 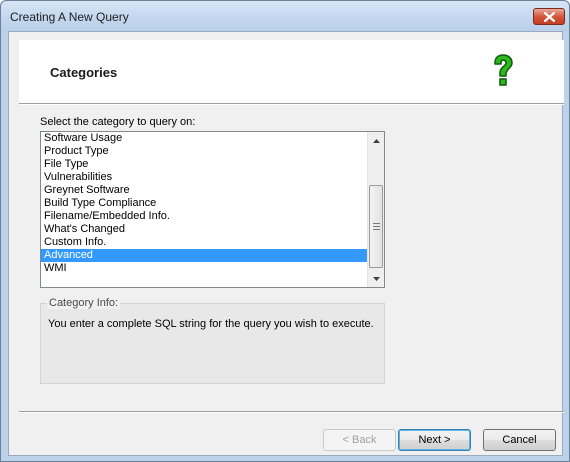 I want to click on list-item: Greynet Software, so click(x=204, y=190).